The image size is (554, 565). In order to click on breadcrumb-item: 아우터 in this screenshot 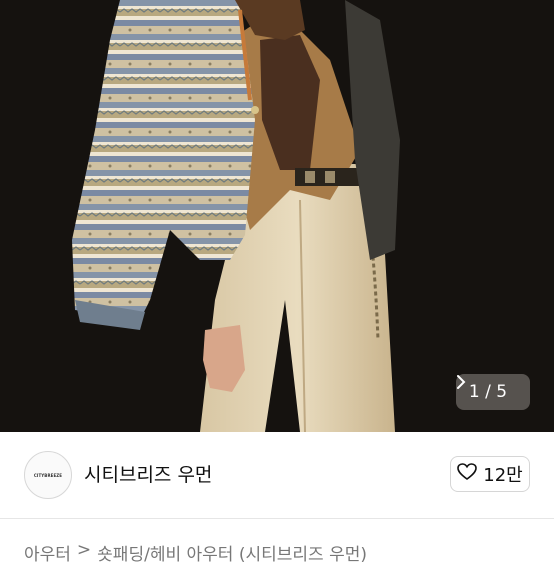, I will do `click(47, 552)`.